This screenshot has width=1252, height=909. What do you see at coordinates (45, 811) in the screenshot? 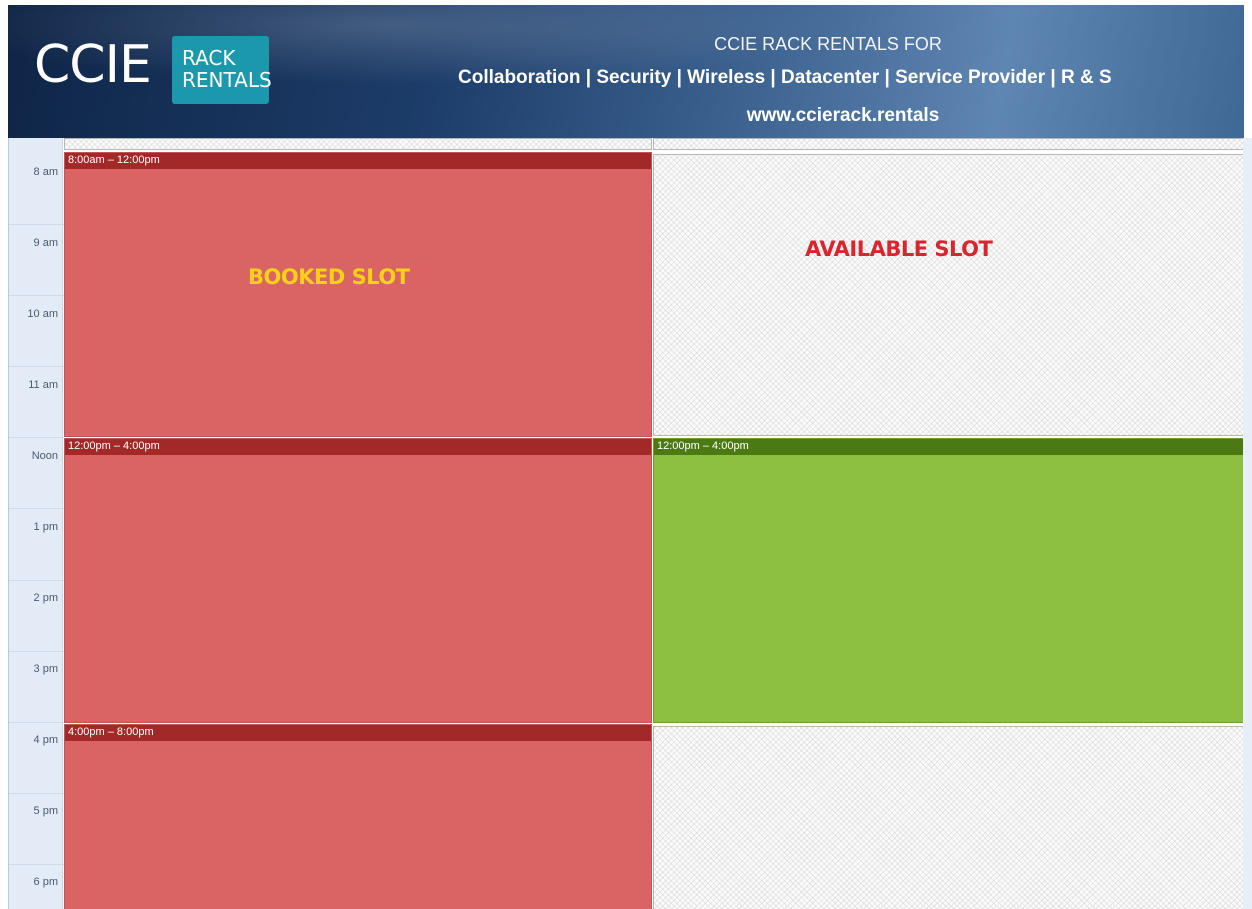
I see `time-label-5pm: 5 pm` at bounding box center [45, 811].